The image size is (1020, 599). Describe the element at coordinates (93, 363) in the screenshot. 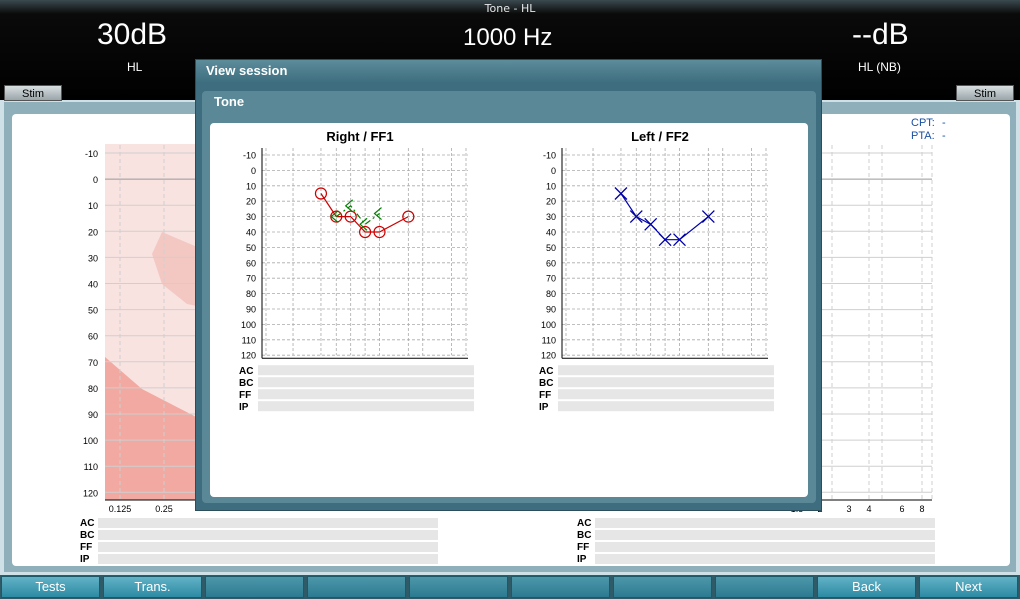

I see `bg-y-tick: 70` at that location.